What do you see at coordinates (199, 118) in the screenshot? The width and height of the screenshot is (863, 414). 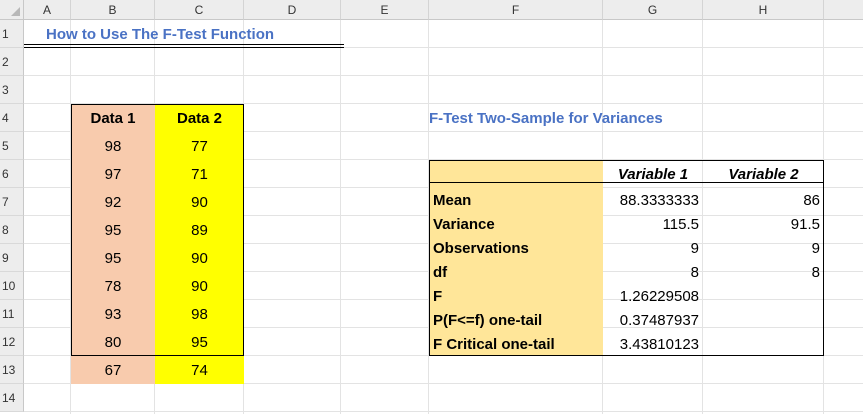 I see `data2-header: Data 2` at bounding box center [199, 118].